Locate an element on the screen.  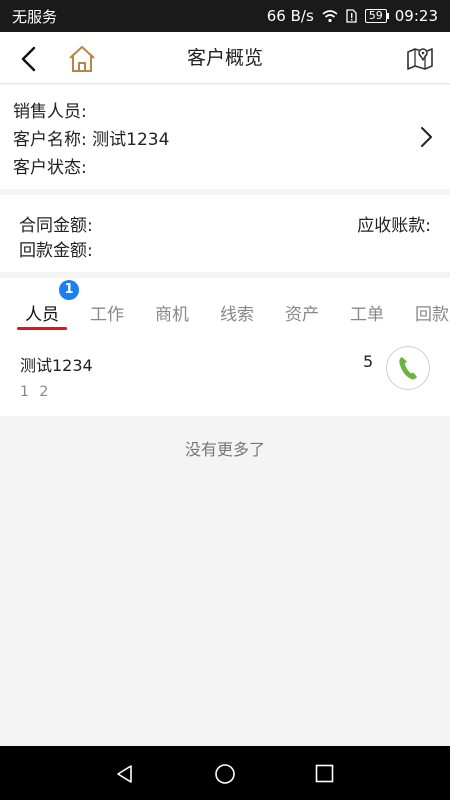
sales-person-label: 销售人员: is located at coordinates (50, 112).